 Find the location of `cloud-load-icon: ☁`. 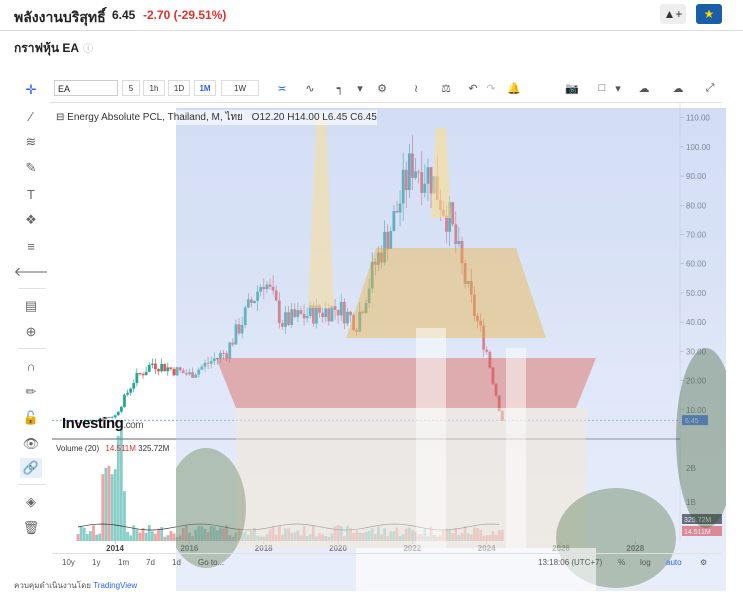

cloud-load-icon: ☁ is located at coordinates (644, 88).